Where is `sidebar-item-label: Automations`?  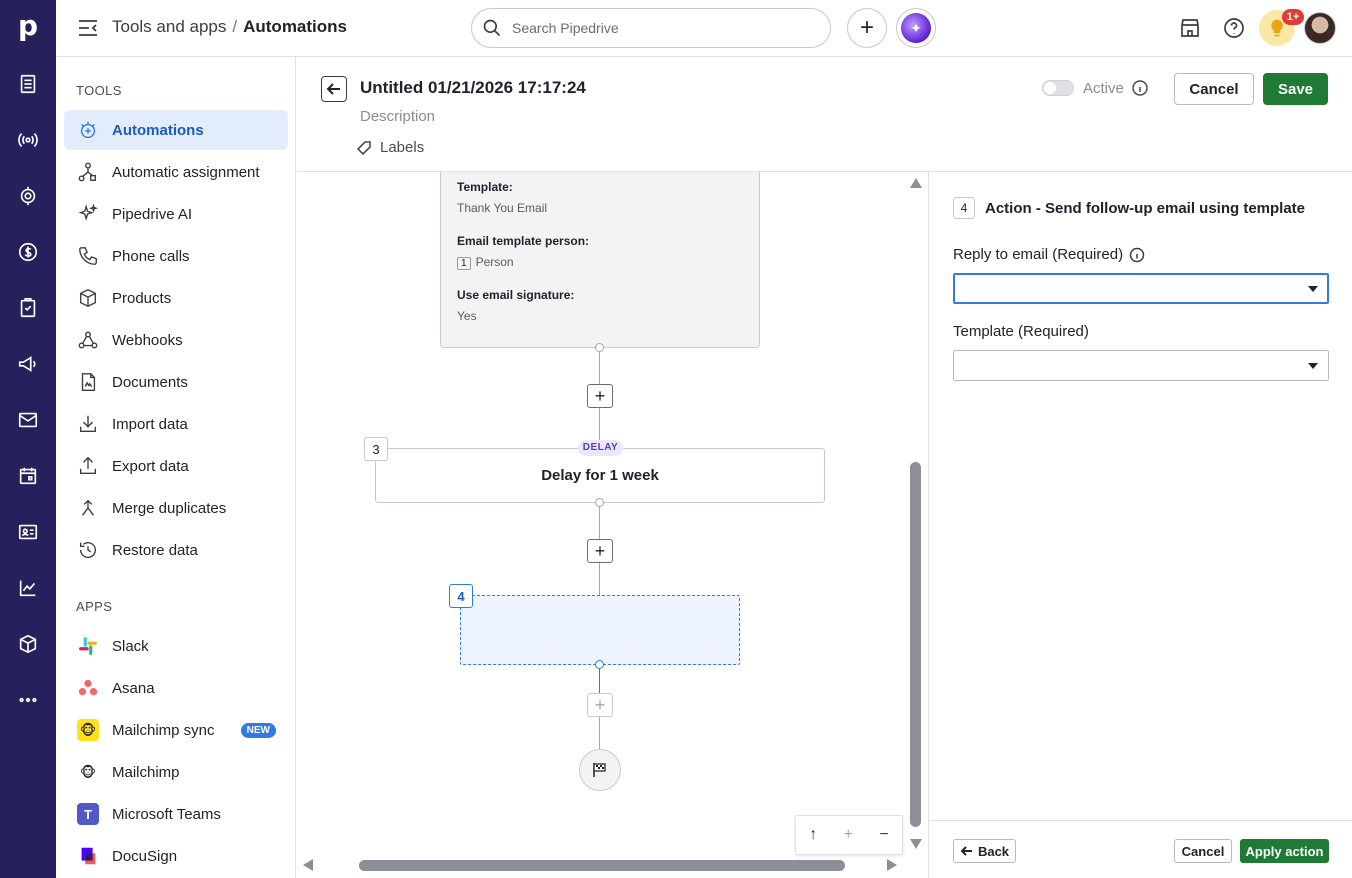 sidebar-item-label: Automations is located at coordinates (158, 130).